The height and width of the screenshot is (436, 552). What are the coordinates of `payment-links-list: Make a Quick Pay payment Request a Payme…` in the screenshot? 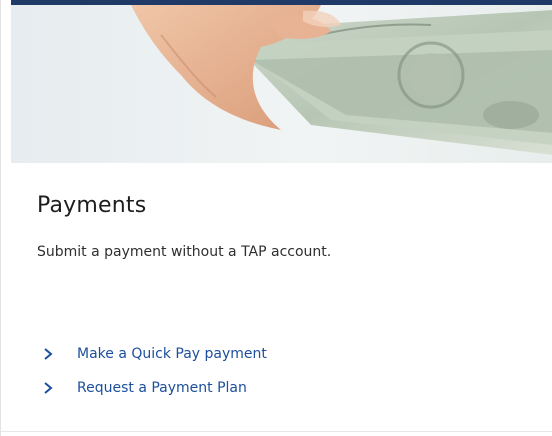 It's located at (154, 371).